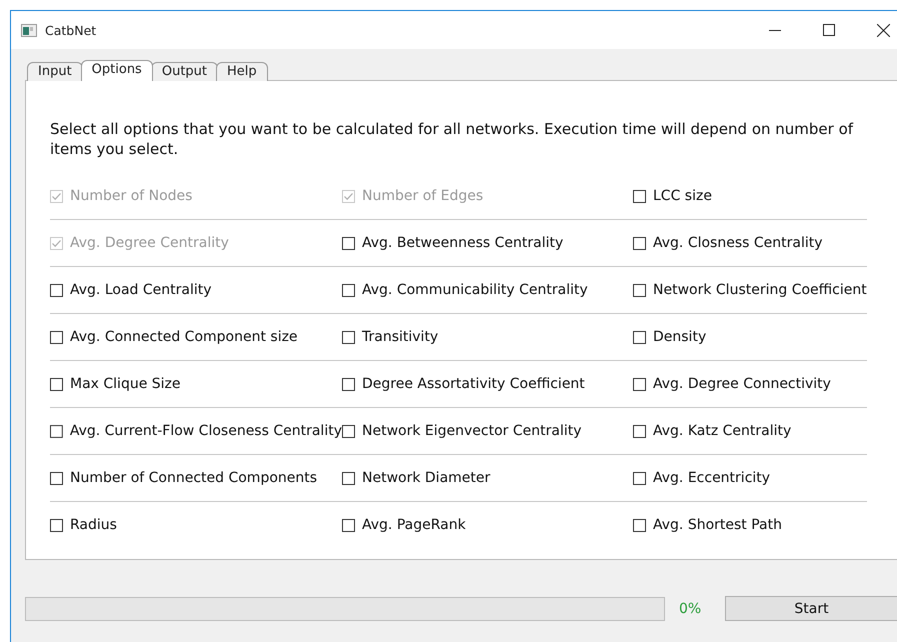 The width and height of the screenshot is (897, 642). What do you see at coordinates (711, 478) in the screenshot?
I see `option-label: Avg. Eccentricity` at bounding box center [711, 478].